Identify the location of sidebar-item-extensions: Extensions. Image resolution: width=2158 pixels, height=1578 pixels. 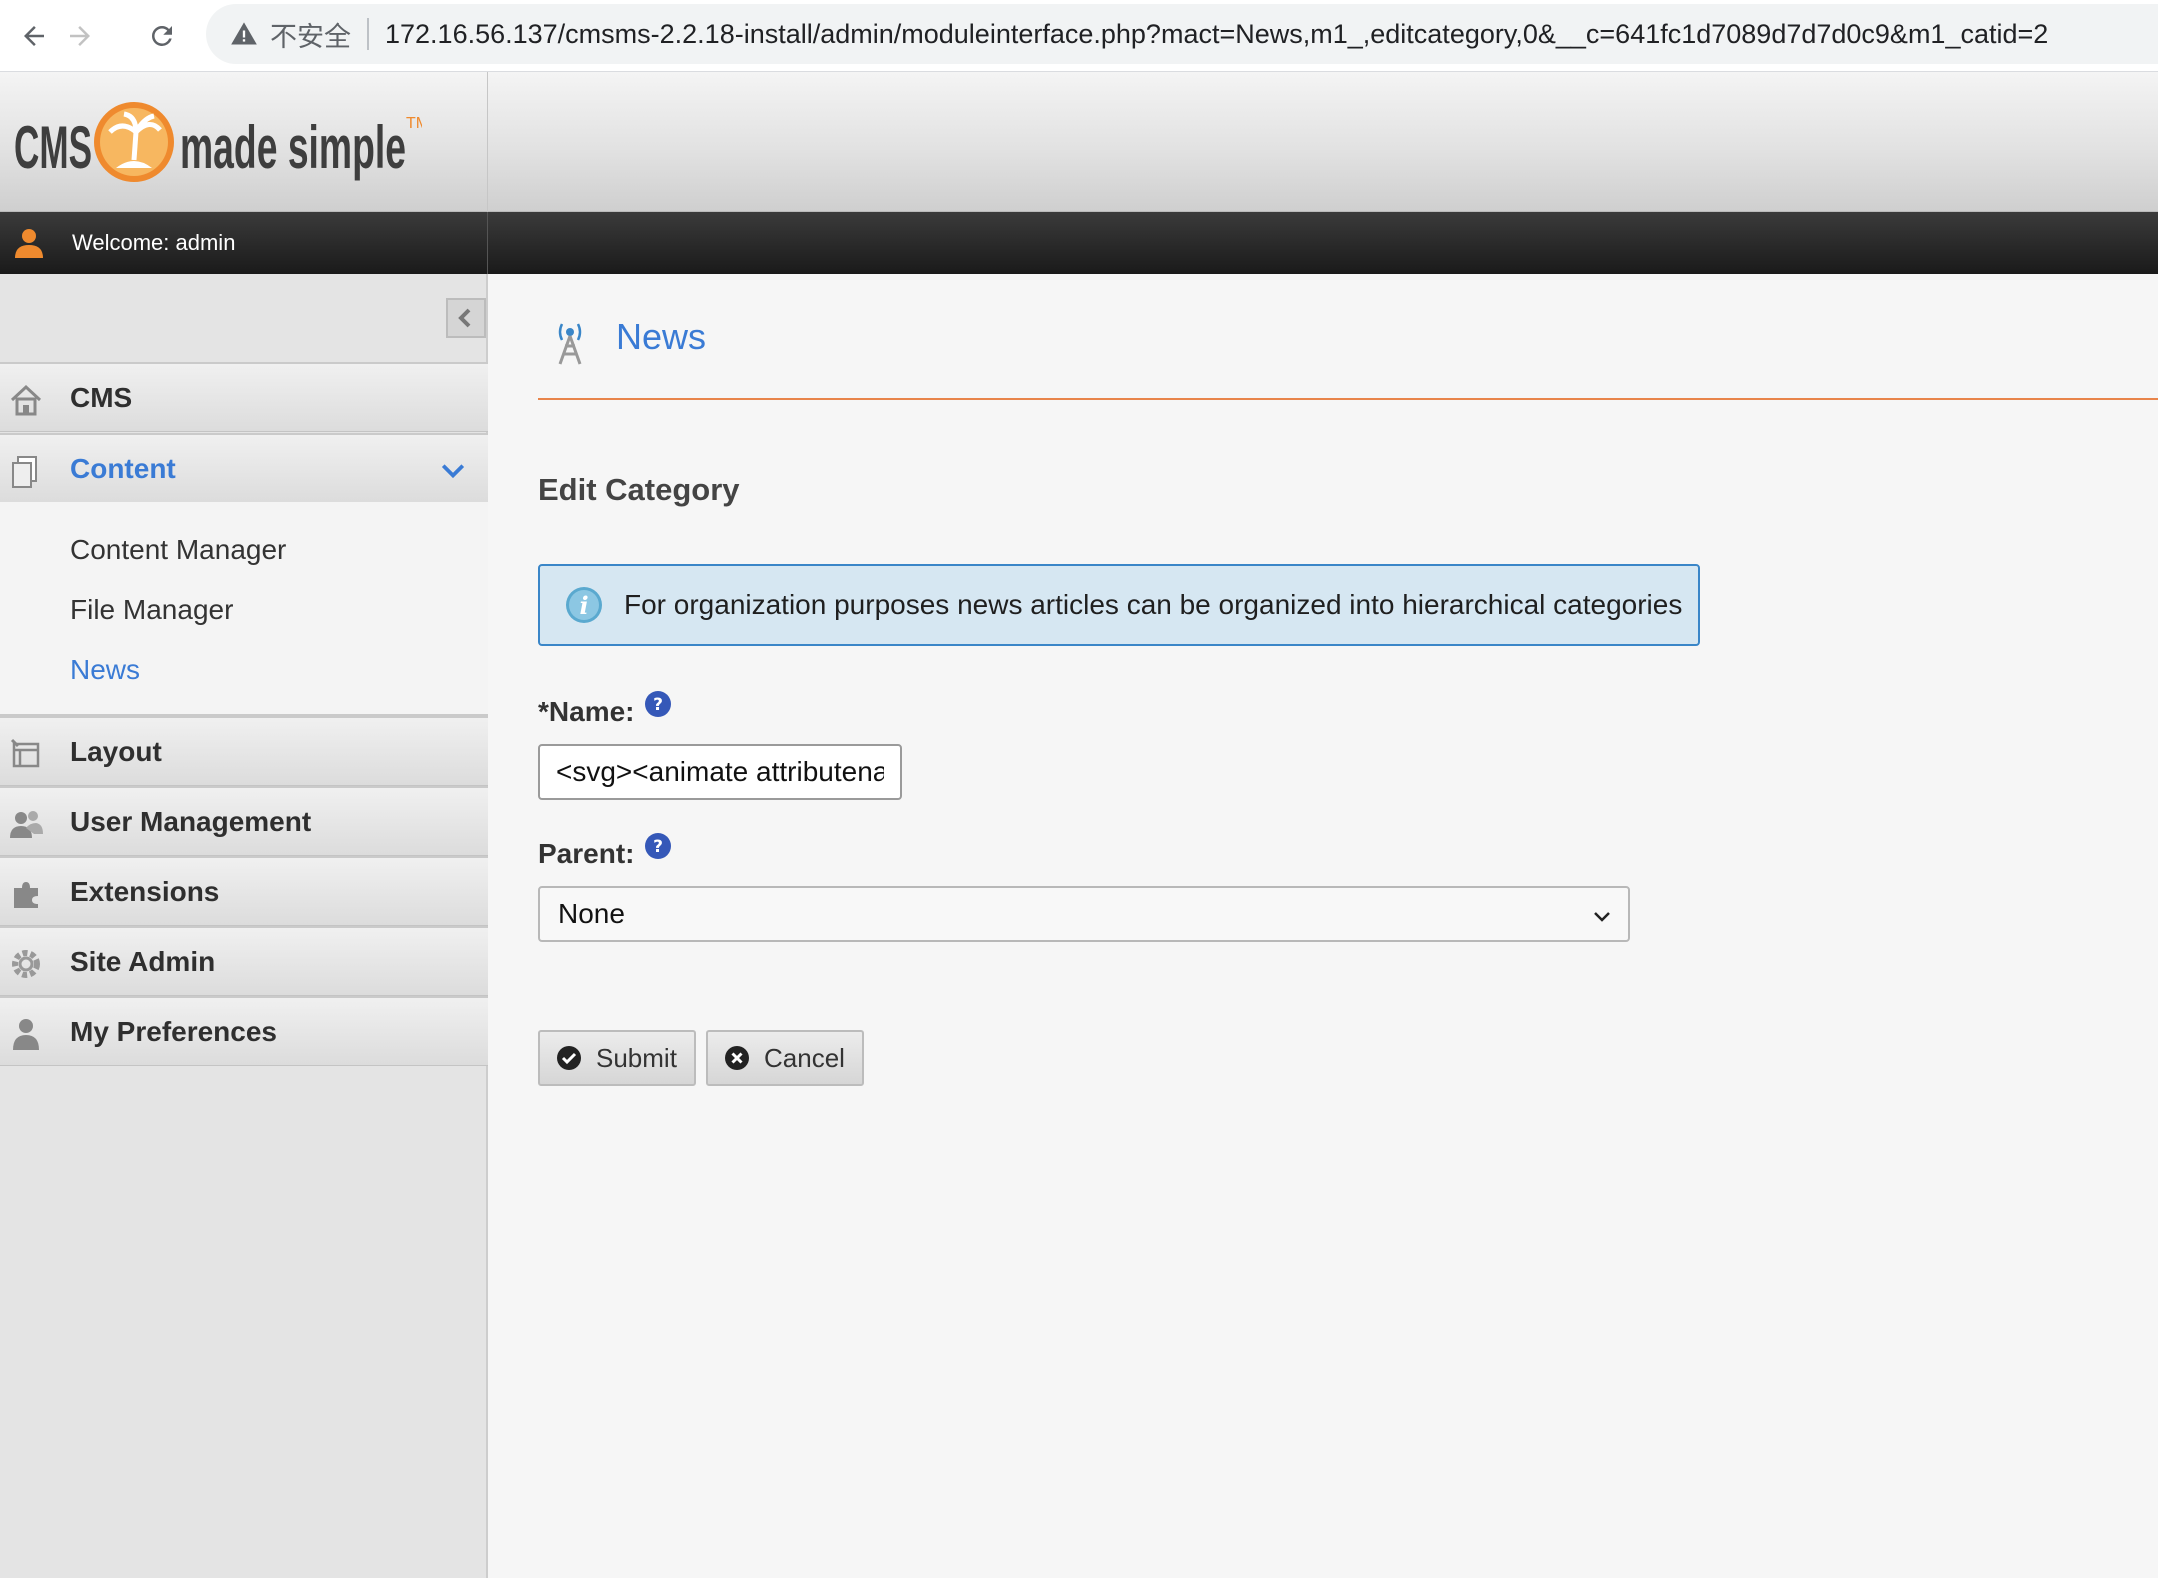
(244, 891).